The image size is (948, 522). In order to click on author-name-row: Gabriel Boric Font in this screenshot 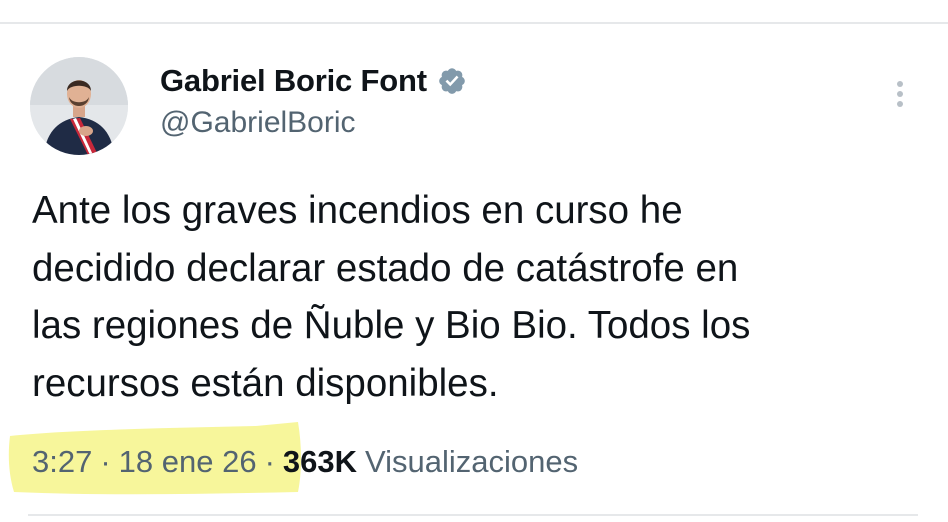, I will do `click(313, 81)`.